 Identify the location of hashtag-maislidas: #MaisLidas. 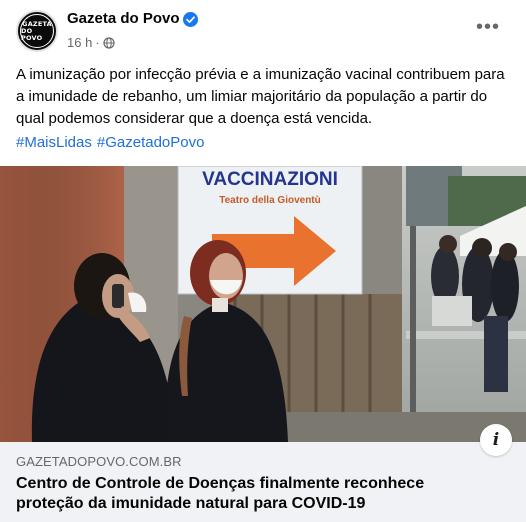
(54, 142).